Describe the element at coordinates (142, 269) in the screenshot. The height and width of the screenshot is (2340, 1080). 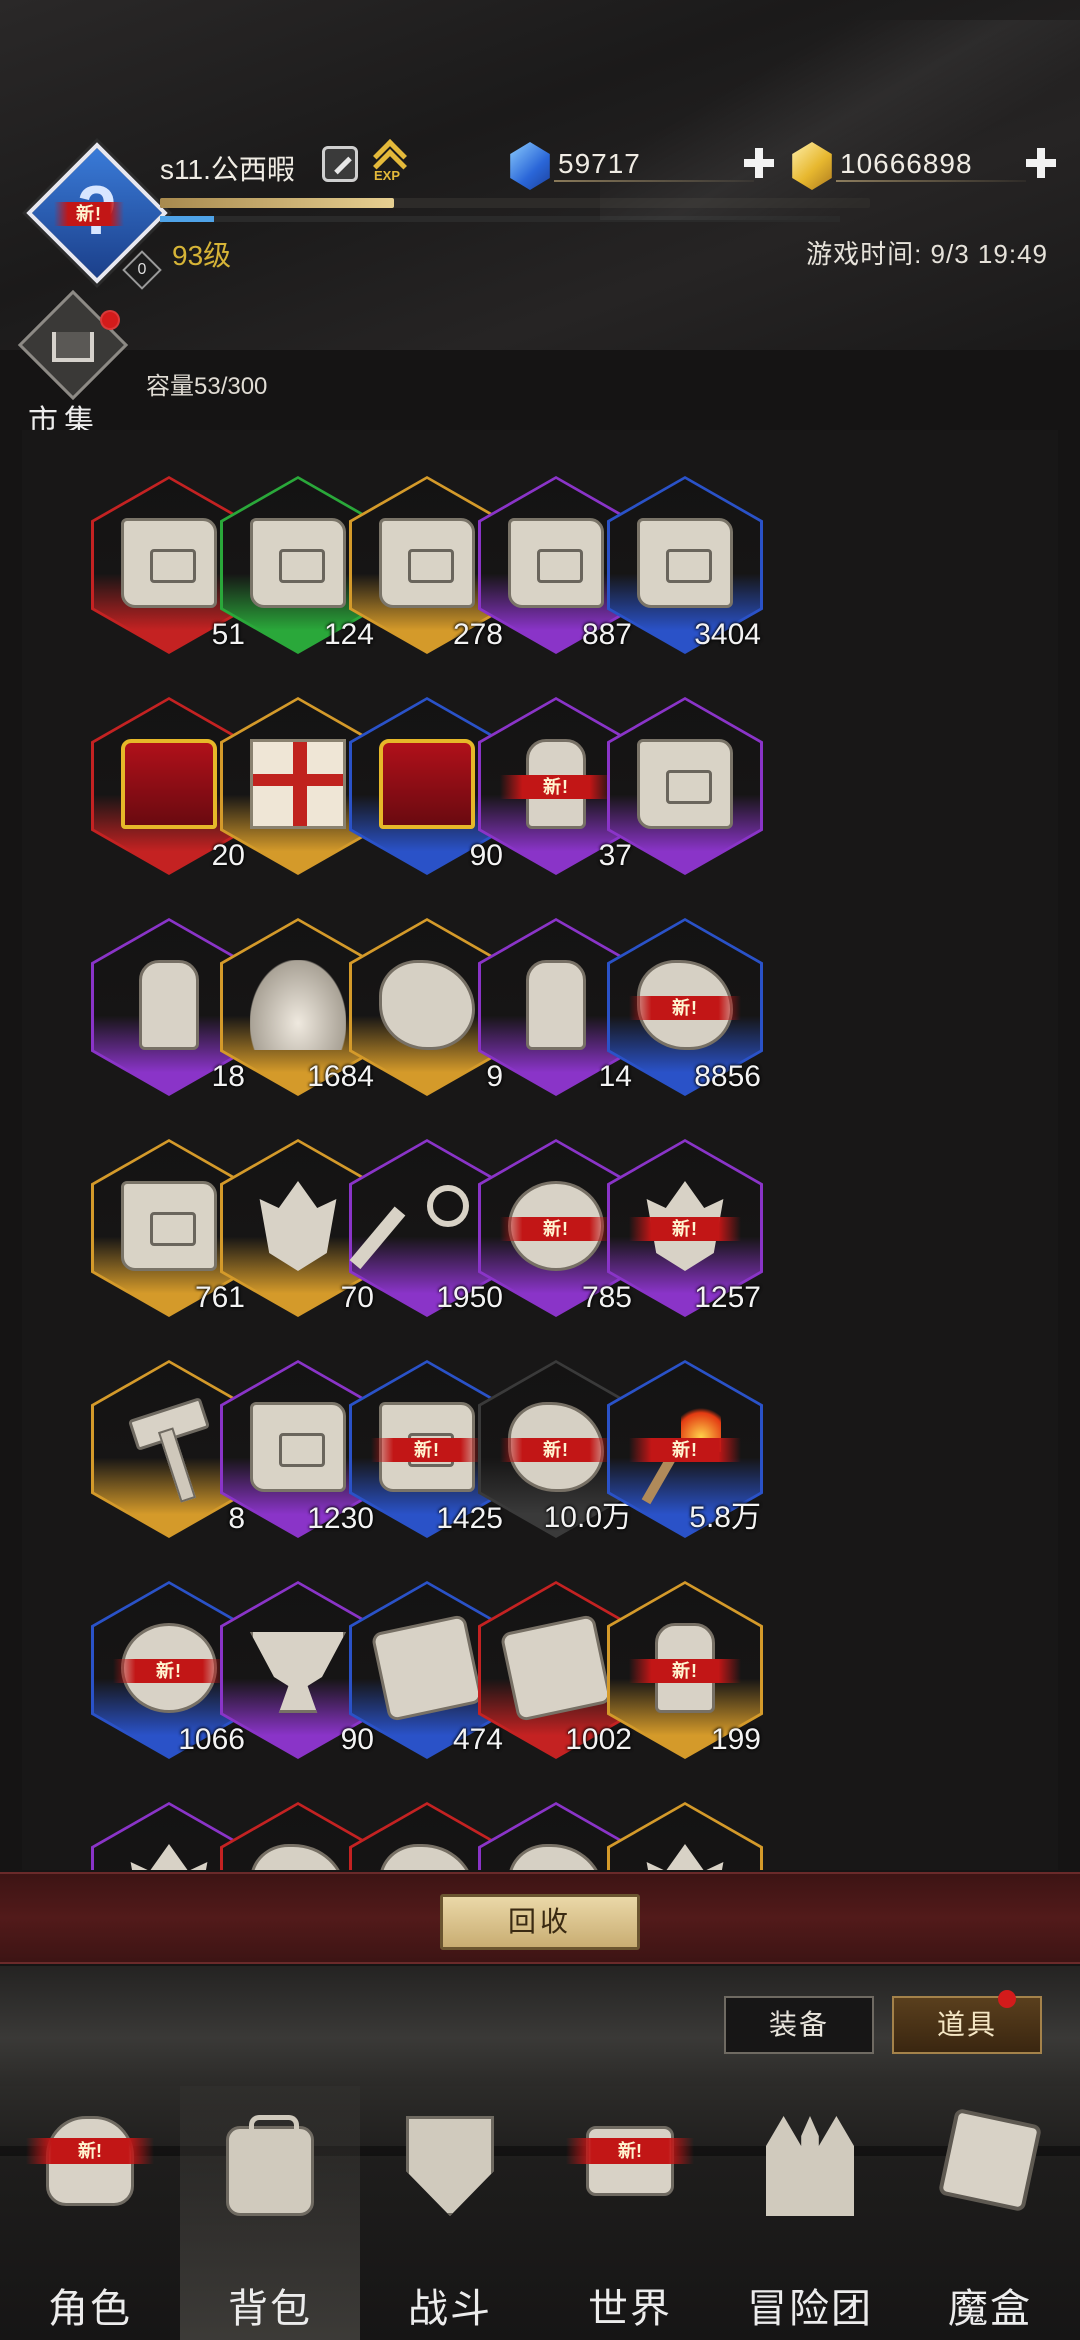
I see `rank-badge-value: 0` at that location.